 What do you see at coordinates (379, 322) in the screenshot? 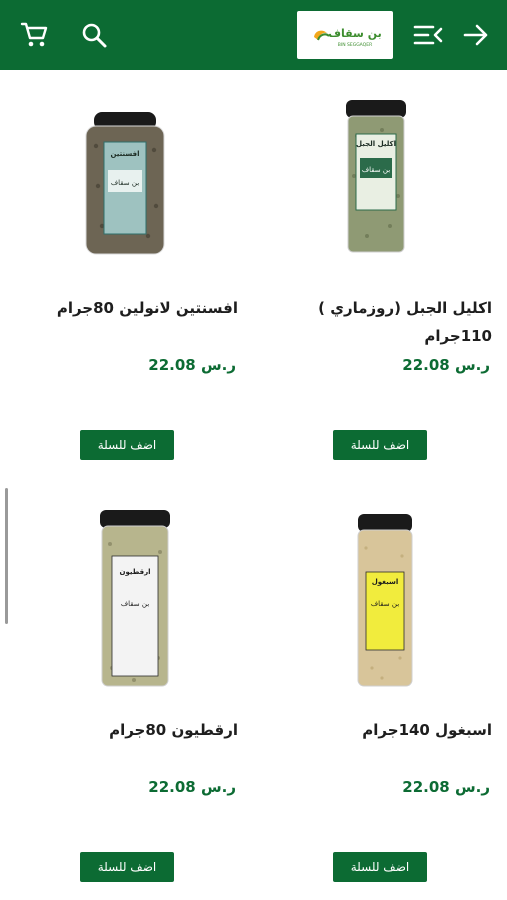
I see `product-title: اكليل الجبل (روزماري ) 110جرام` at bounding box center [379, 322].